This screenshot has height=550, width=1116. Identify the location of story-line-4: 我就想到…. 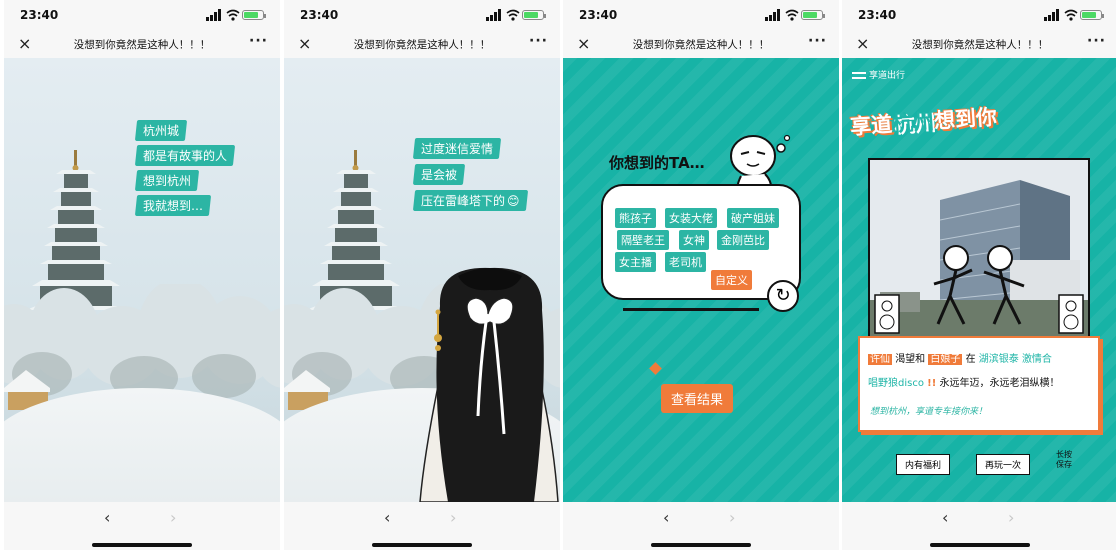
(173, 205).